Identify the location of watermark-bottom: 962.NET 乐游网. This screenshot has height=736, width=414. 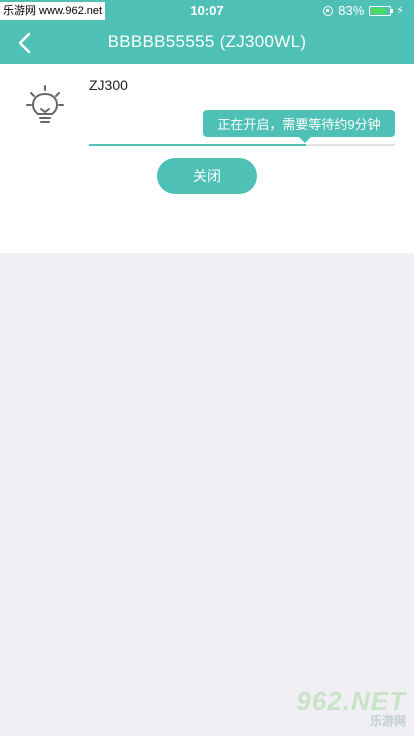
(341, 708).